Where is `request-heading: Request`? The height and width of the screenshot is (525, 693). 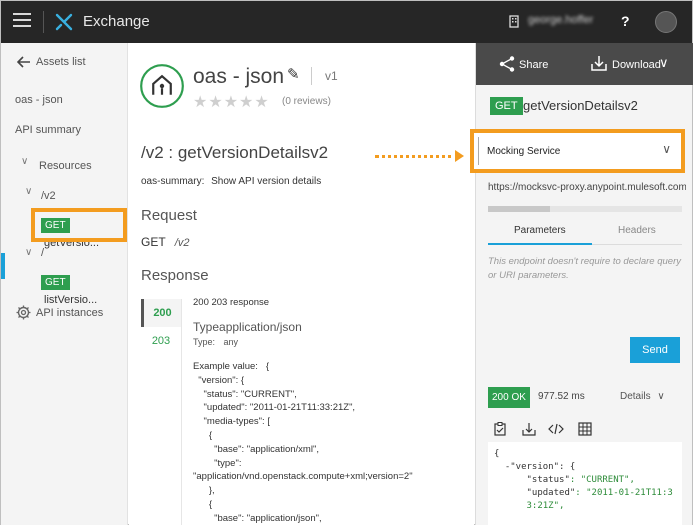
request-heading: Request is located at coordinates (169, 215).